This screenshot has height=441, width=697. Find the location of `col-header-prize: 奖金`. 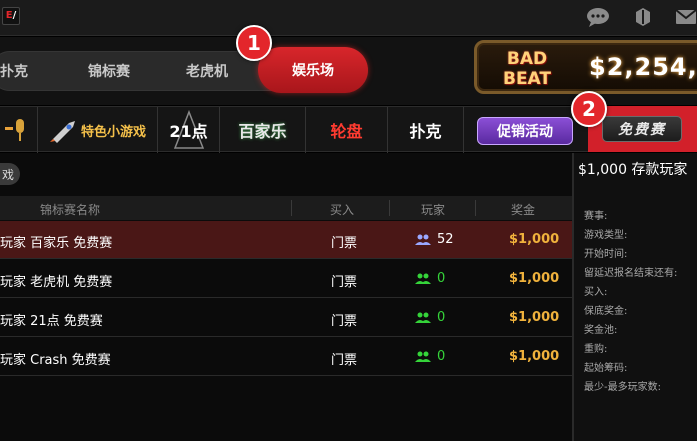

col-header-prize: 奖金 is located at coordinates (523, 209).